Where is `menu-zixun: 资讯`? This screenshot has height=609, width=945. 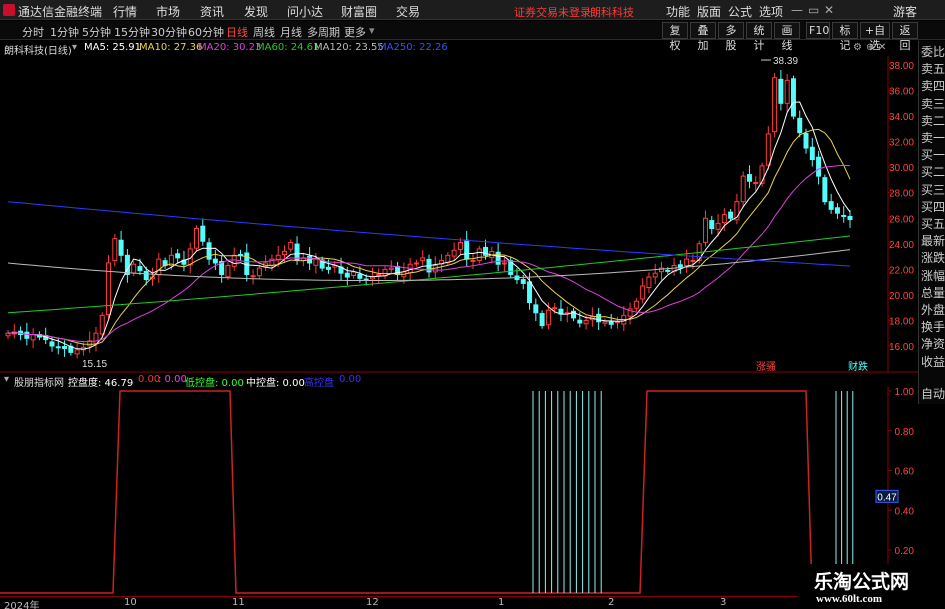
menu-zixun: 资讯 is located at coordinates (212, 11).